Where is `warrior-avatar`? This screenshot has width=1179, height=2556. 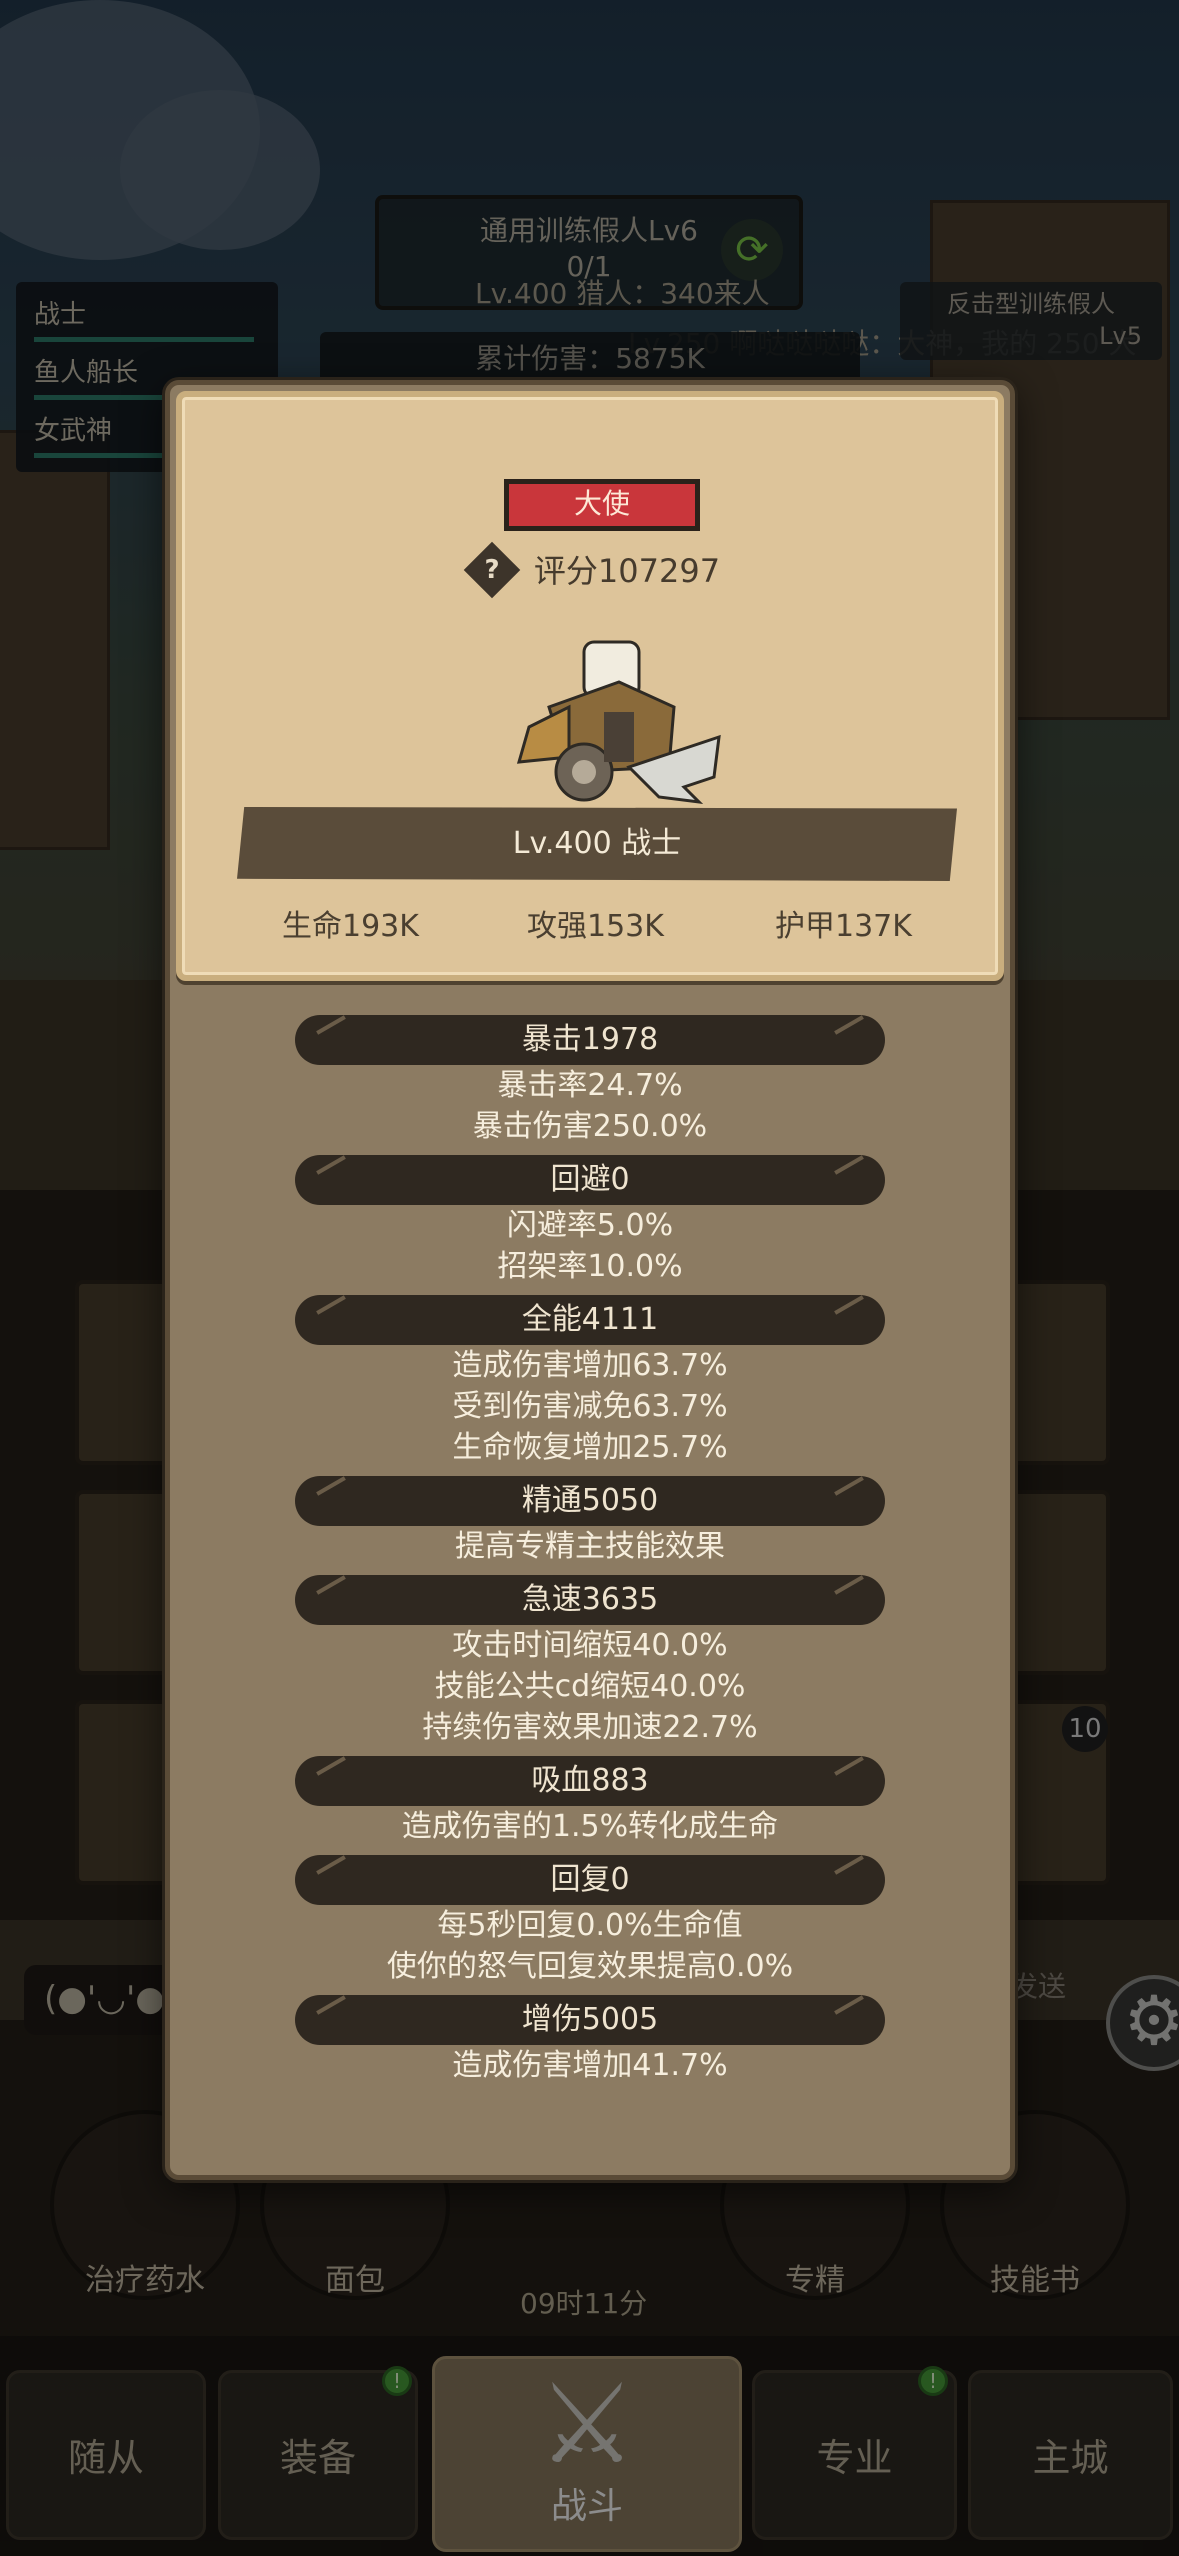
warrior-avatar is located at coordinates (618, 722).